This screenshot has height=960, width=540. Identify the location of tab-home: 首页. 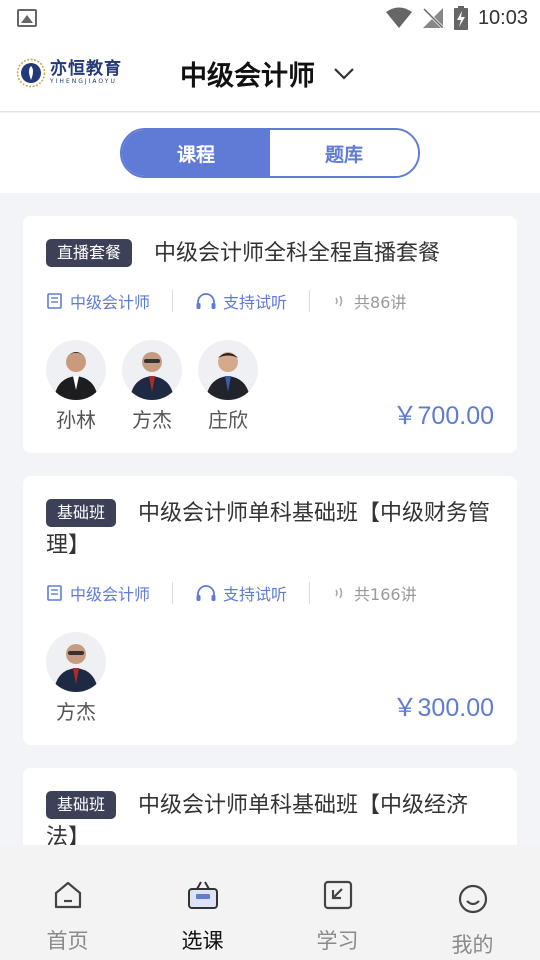
(67, 902).